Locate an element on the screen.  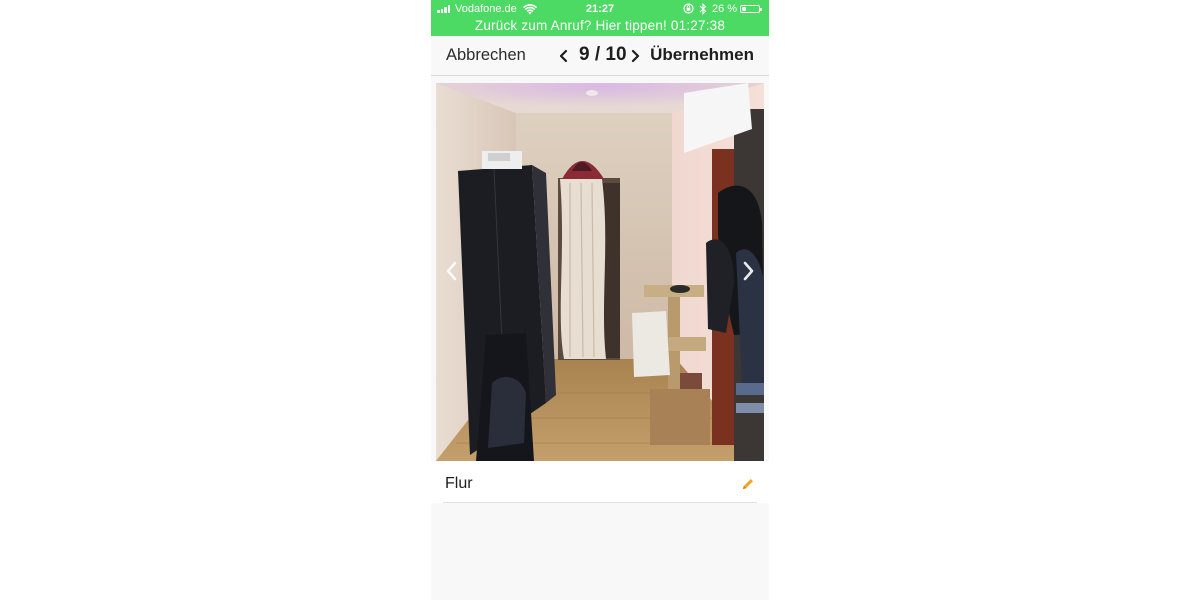
rotation-lock-icon is located at coordinates (688, 8).